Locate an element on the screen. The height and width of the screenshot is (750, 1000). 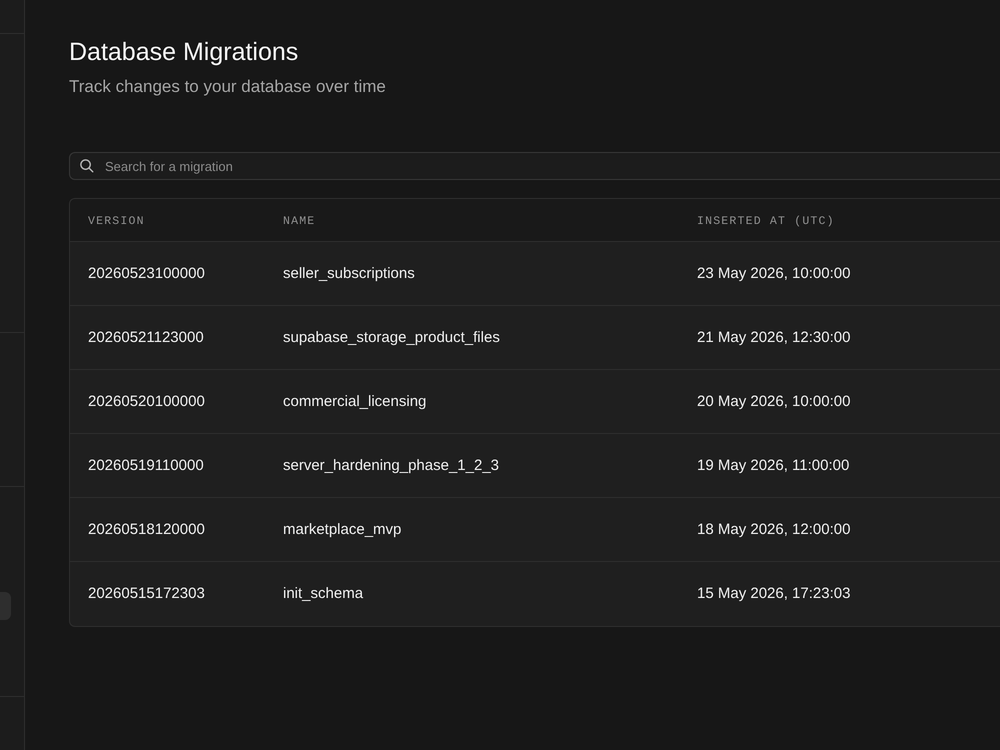
column-header: VERSION is located at coordinates (116, 221).